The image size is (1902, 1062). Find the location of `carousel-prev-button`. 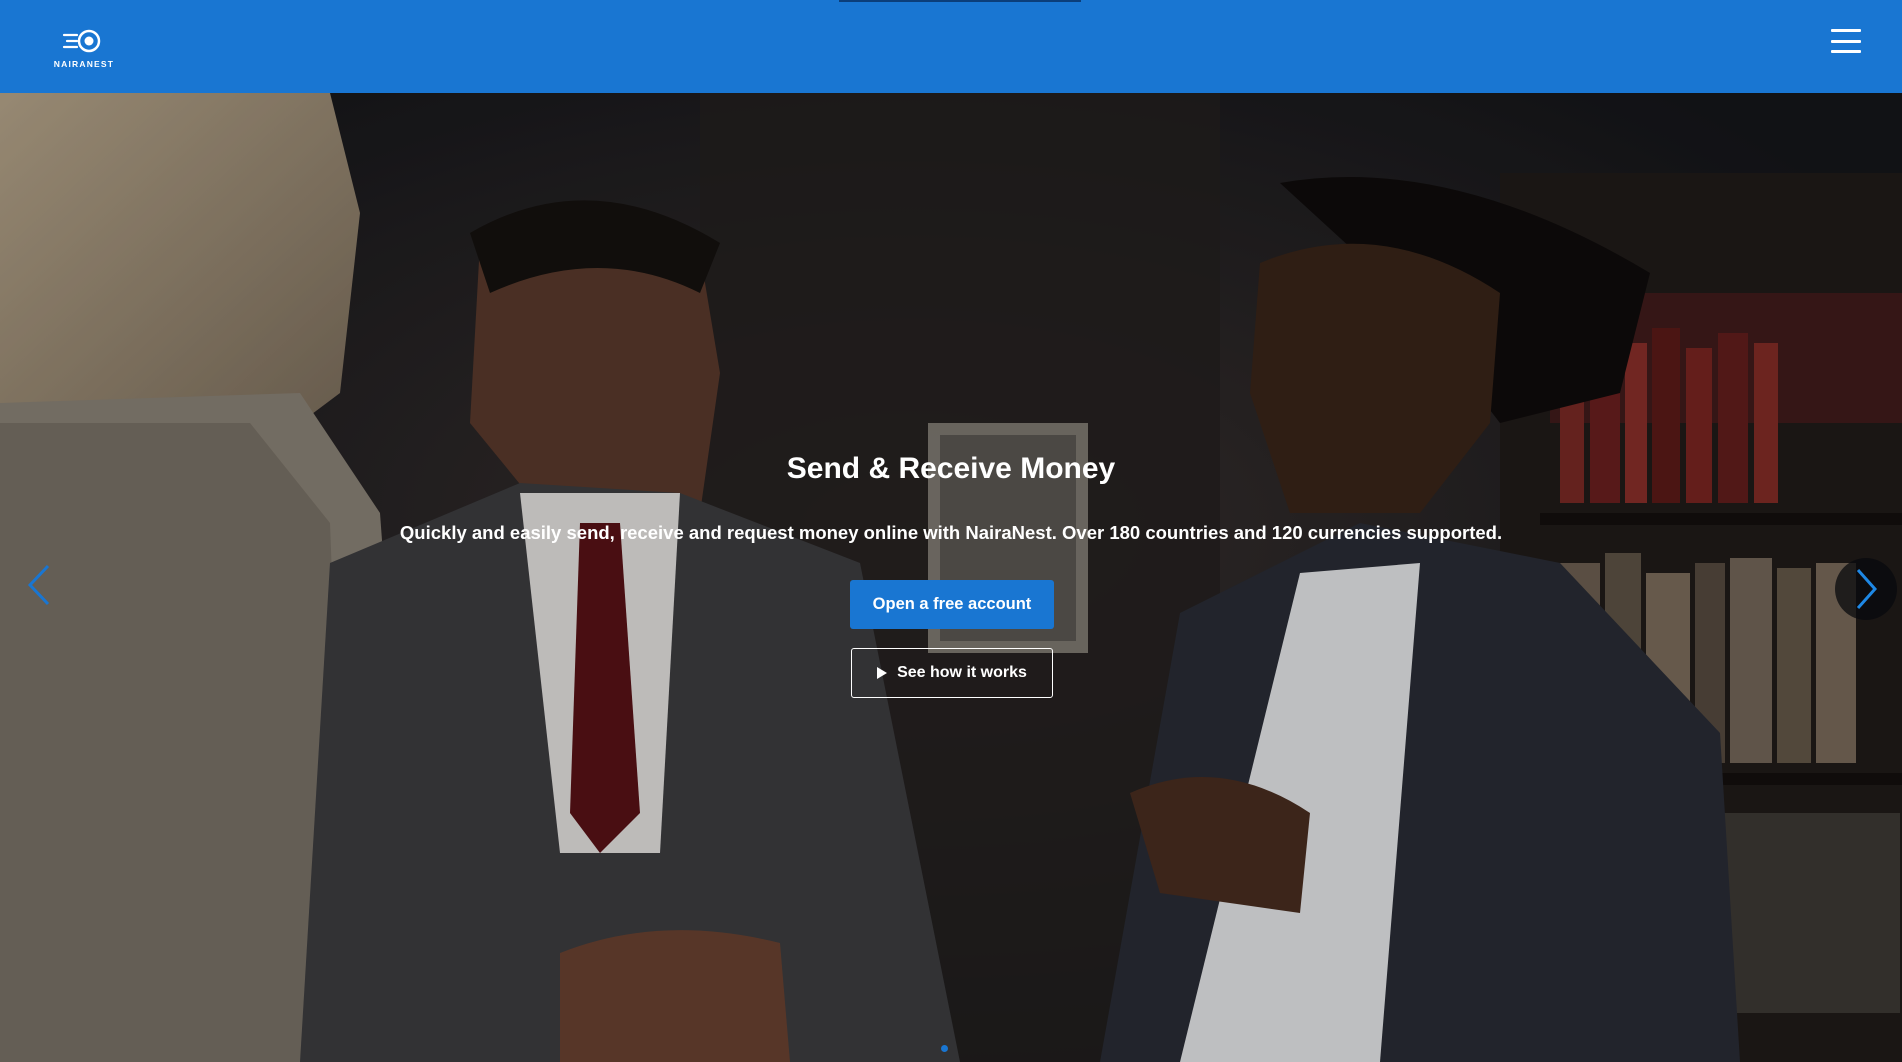

carousel-prev-button is located at coordinates (40, 585).